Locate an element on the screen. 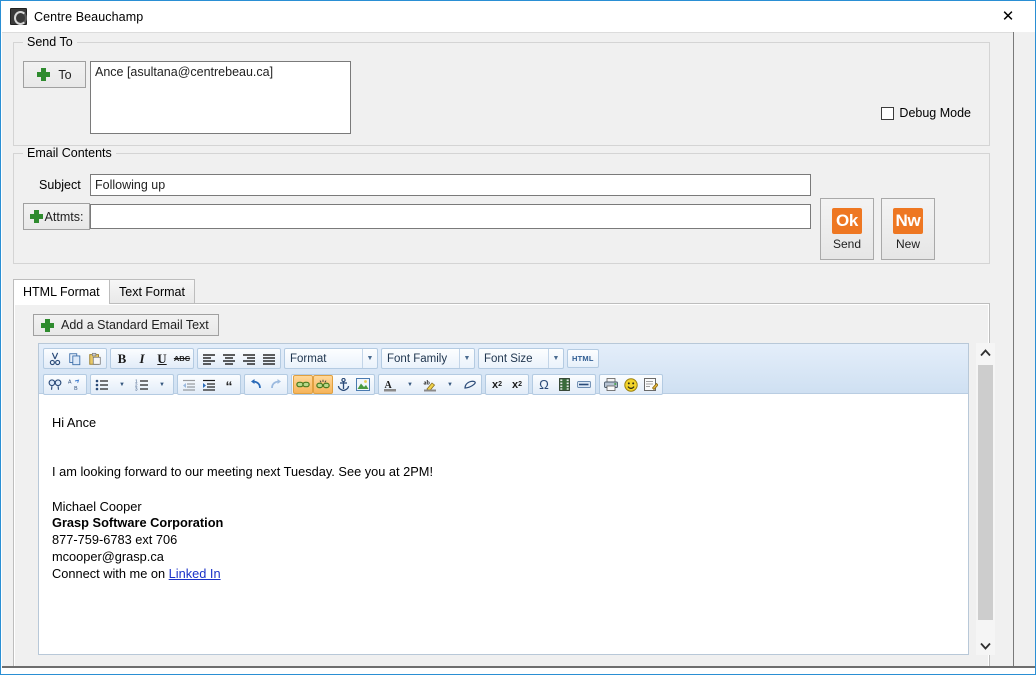 Image resolution: width=1036 pixels, height=675 pixels. attachments-button: Attmts: is located at coordinates (56, 216).